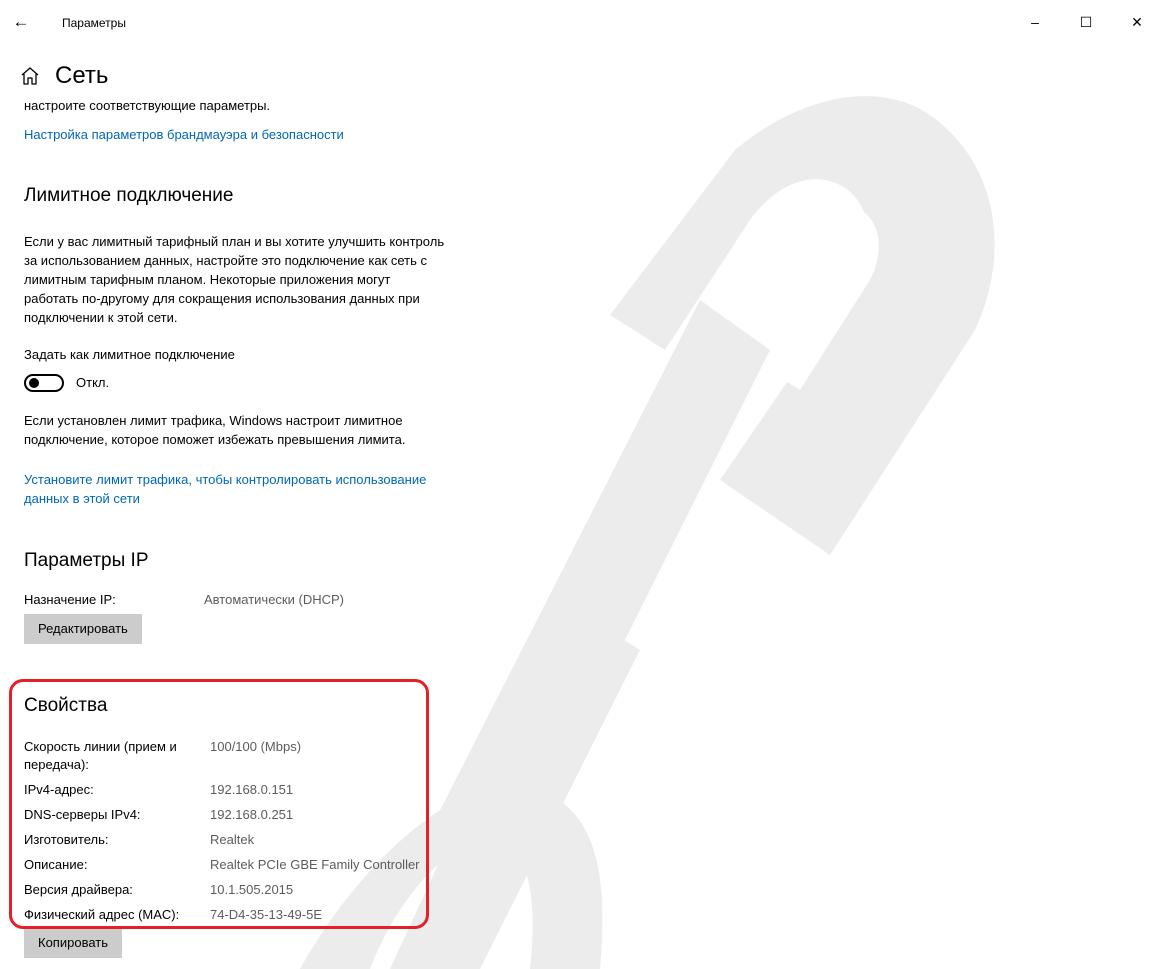 The image size is (1162, 969). I want to click on metered-description-line: подключении к этой сети., so click(101, 317).